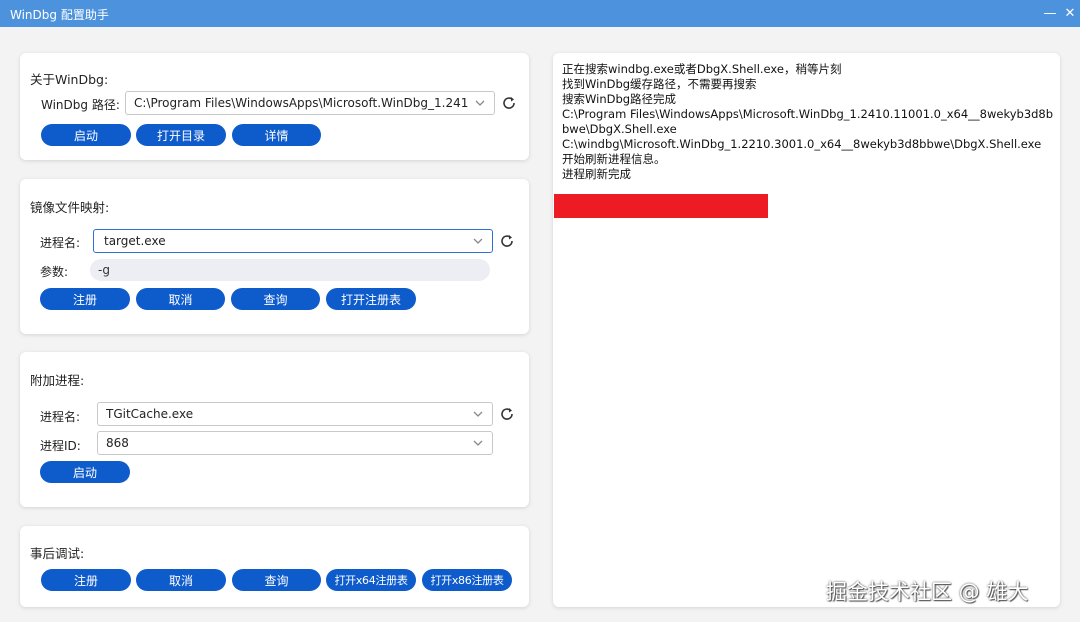 The height and width of the screenshot is (622, 1080). I want to click on ifeo-process-select: target.exe, so click(293, 241).